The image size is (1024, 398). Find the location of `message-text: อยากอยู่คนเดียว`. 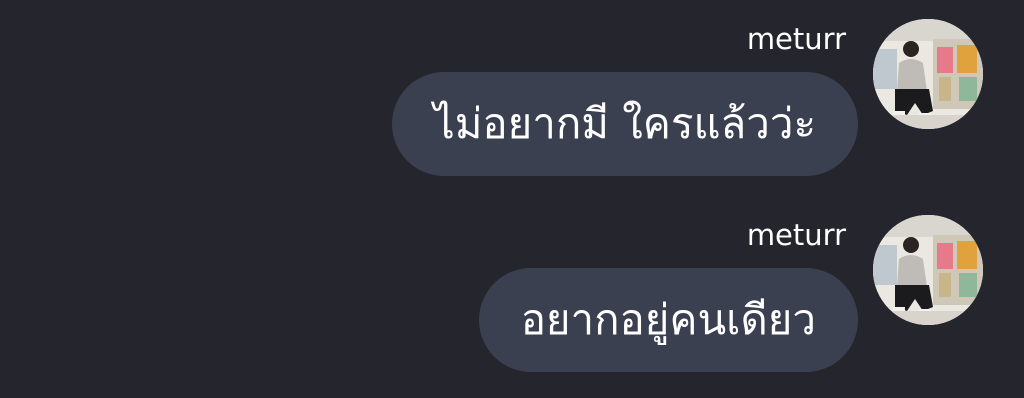

message-text: อยากอยู่คนเดียว is located at coordinates (668, 319).